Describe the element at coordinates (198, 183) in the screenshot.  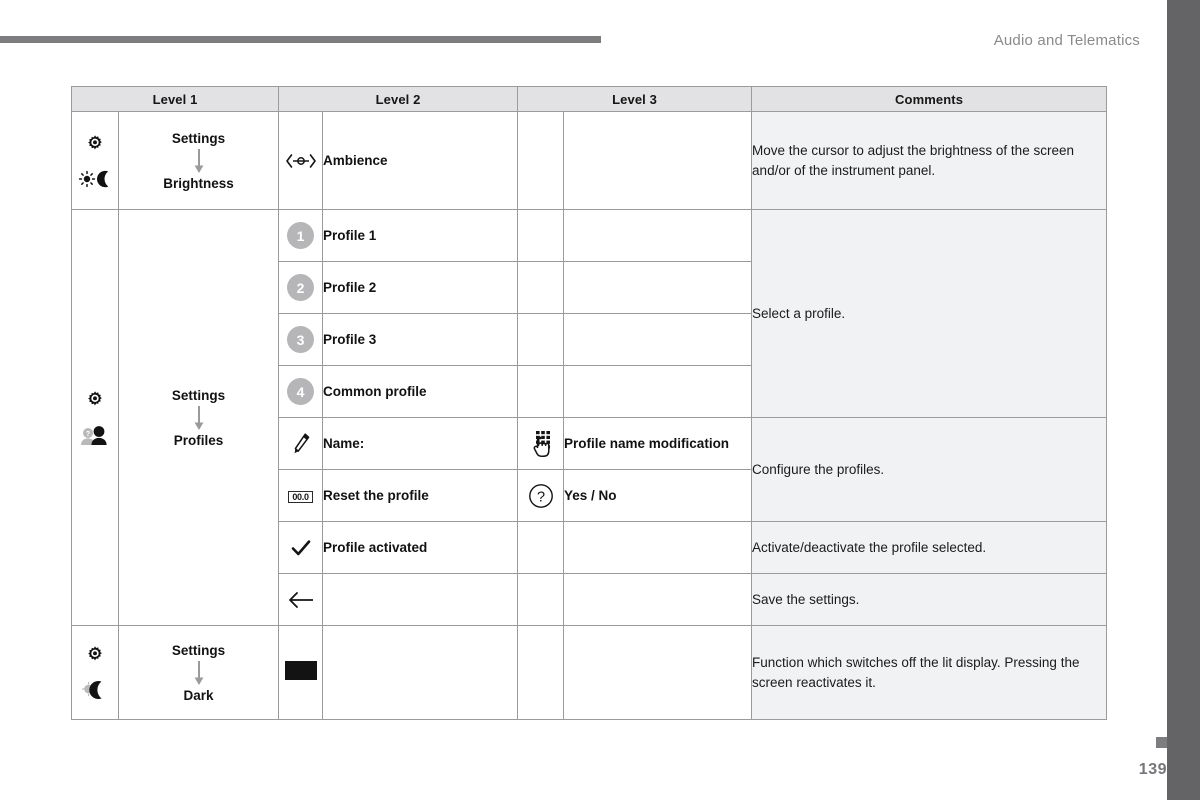
I see `menu-step-brightness: Brightness` at that location.